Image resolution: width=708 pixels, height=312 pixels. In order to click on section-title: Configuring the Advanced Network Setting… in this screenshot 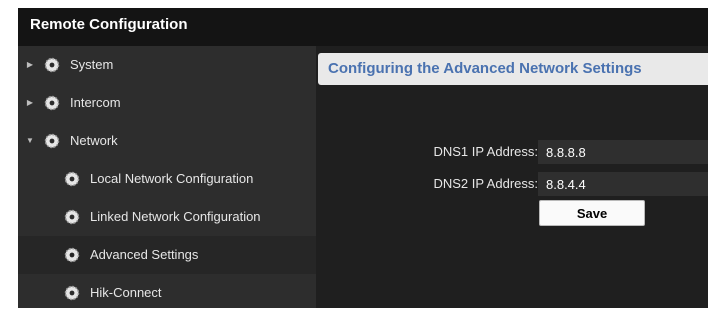, I will do `click(513, 69)`.